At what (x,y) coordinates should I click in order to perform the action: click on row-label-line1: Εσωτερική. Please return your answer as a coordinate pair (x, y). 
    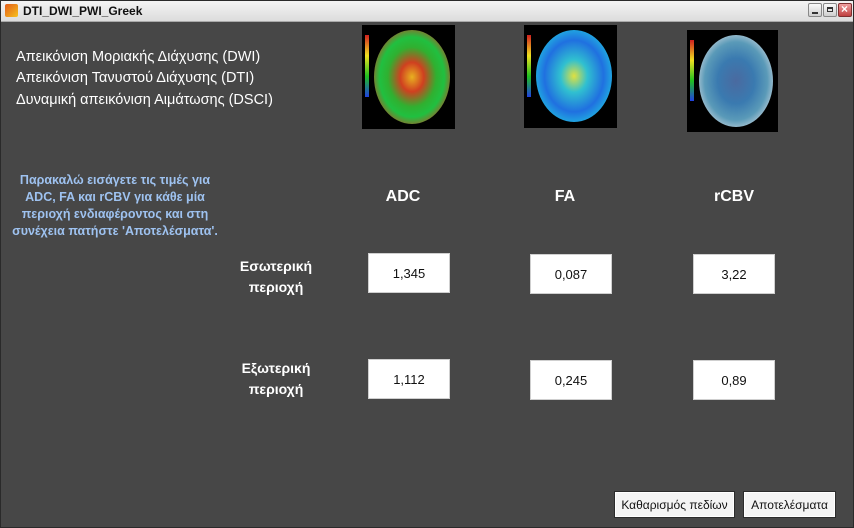
    Looking at the image, I should click on (276, 266).